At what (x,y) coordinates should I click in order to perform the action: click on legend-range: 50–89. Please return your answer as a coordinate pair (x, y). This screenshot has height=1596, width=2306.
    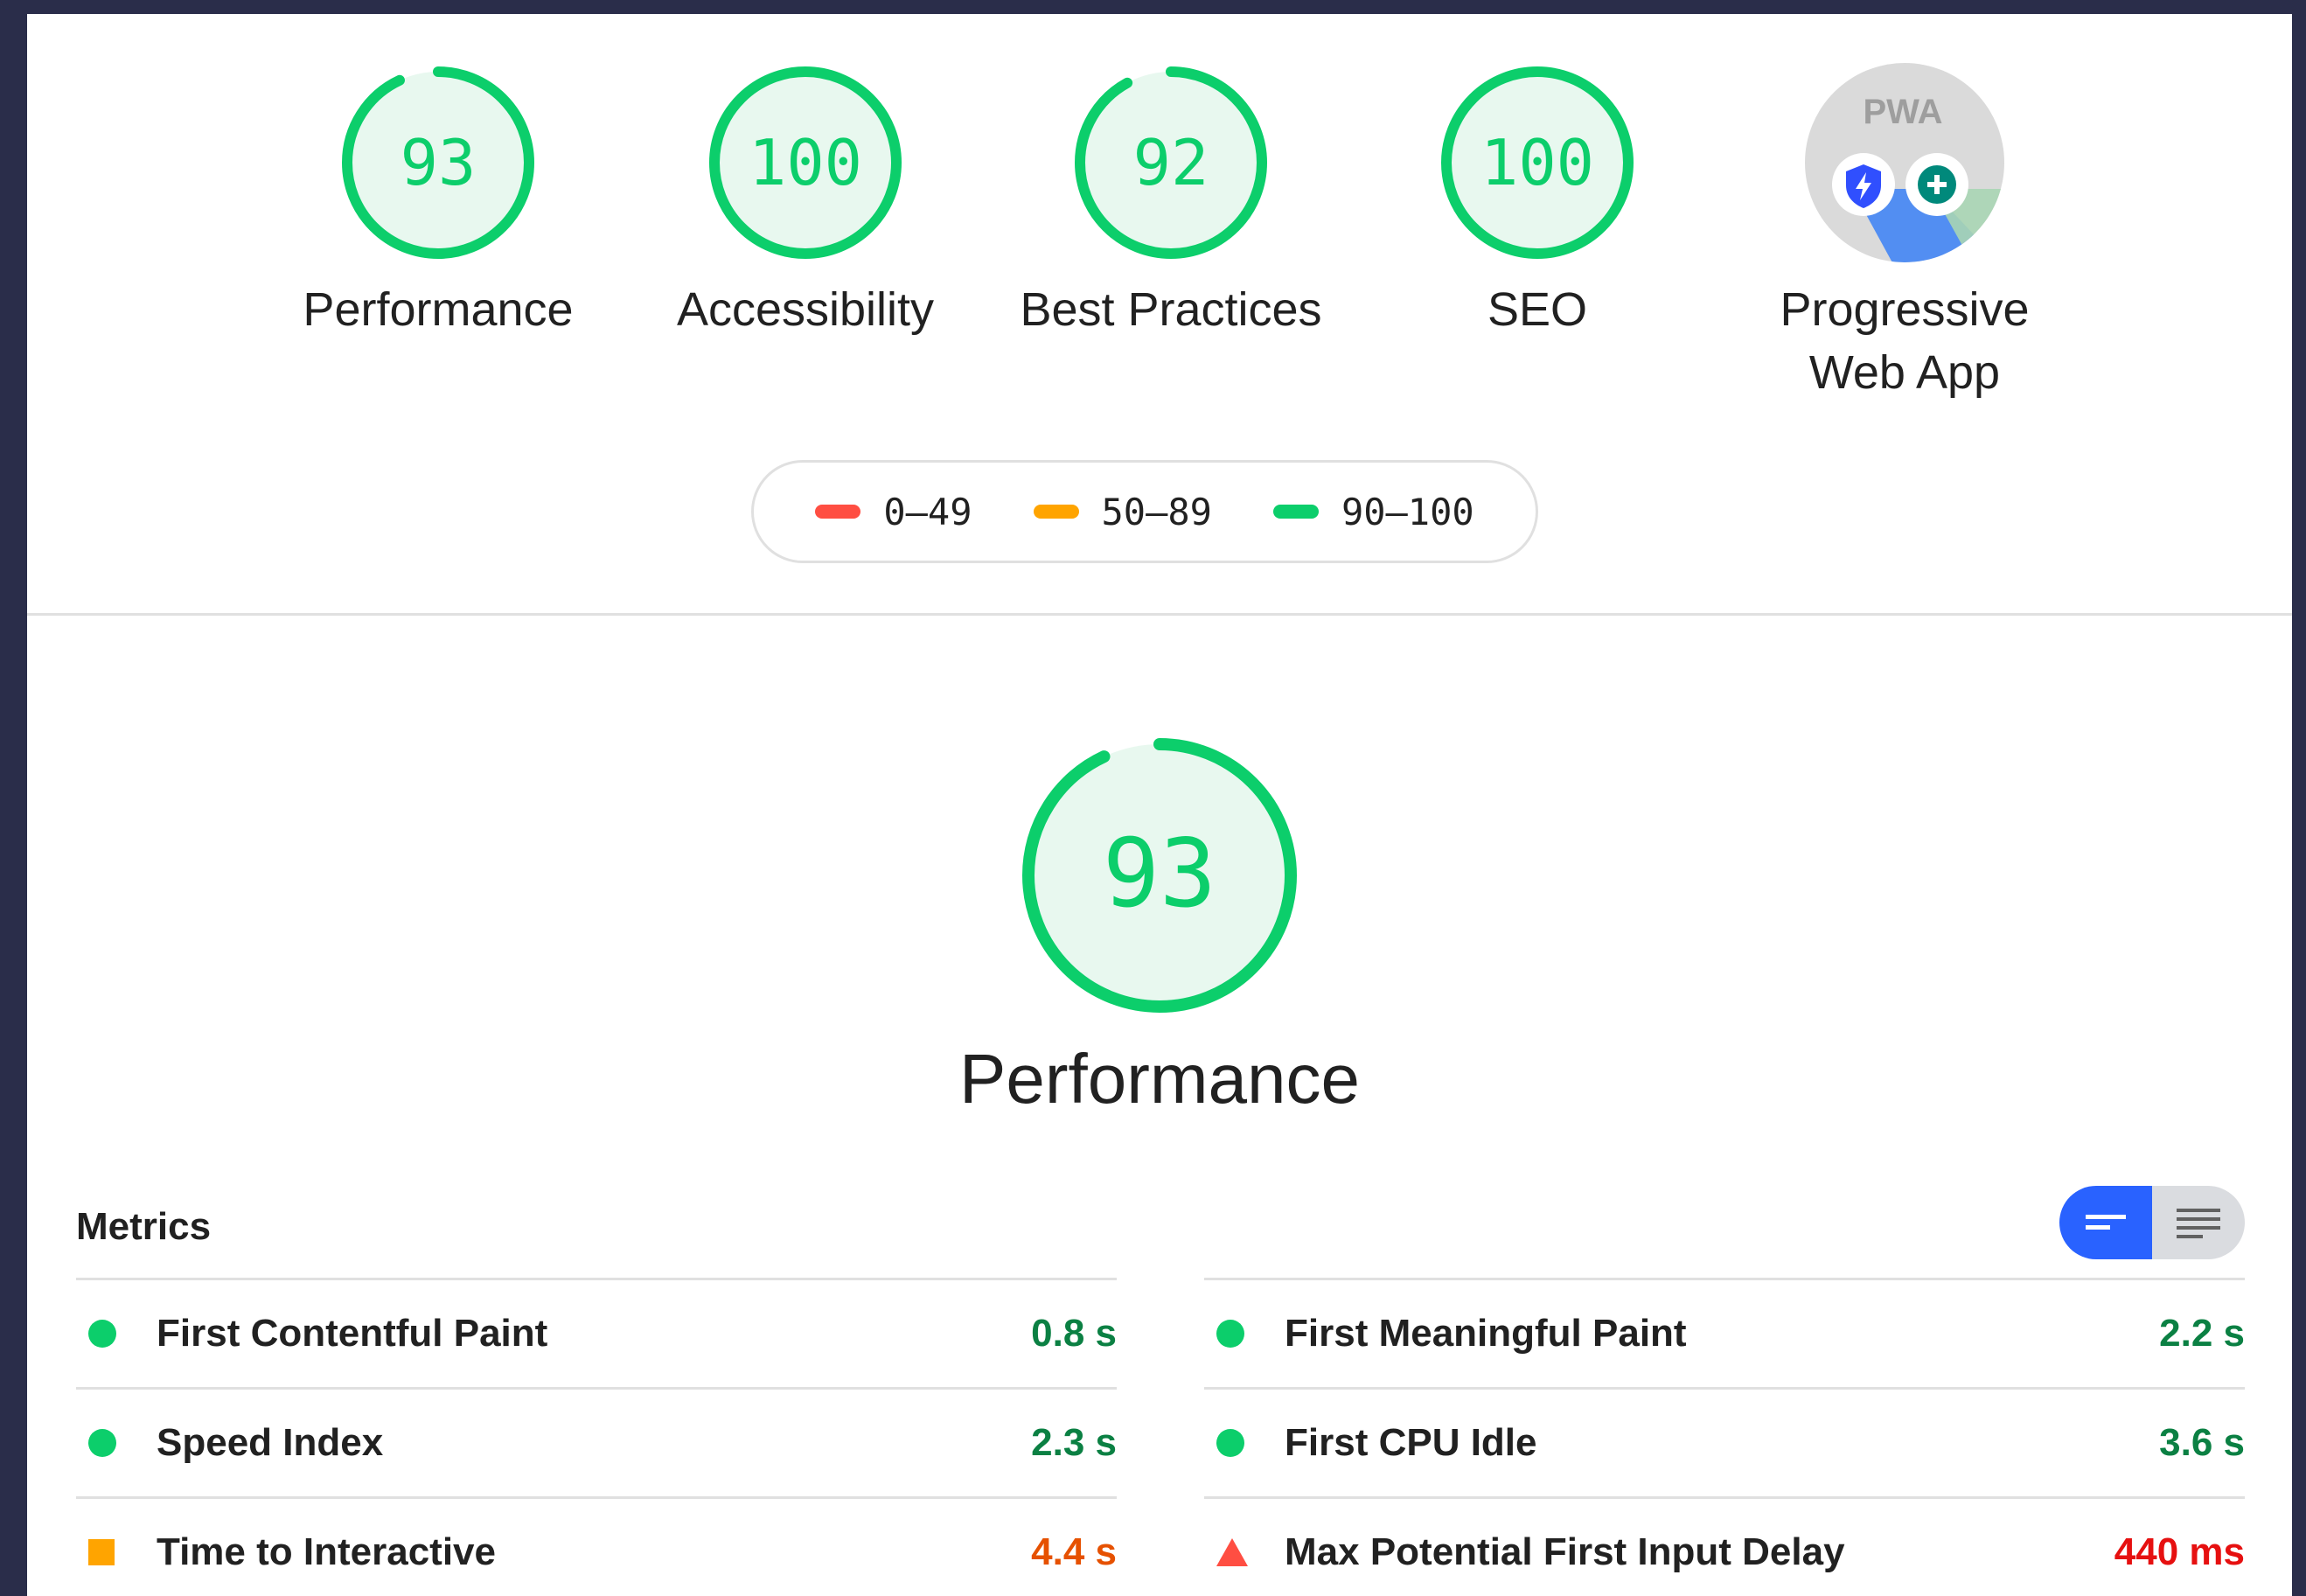
    Looking at the image, I should click on (1156, 511).